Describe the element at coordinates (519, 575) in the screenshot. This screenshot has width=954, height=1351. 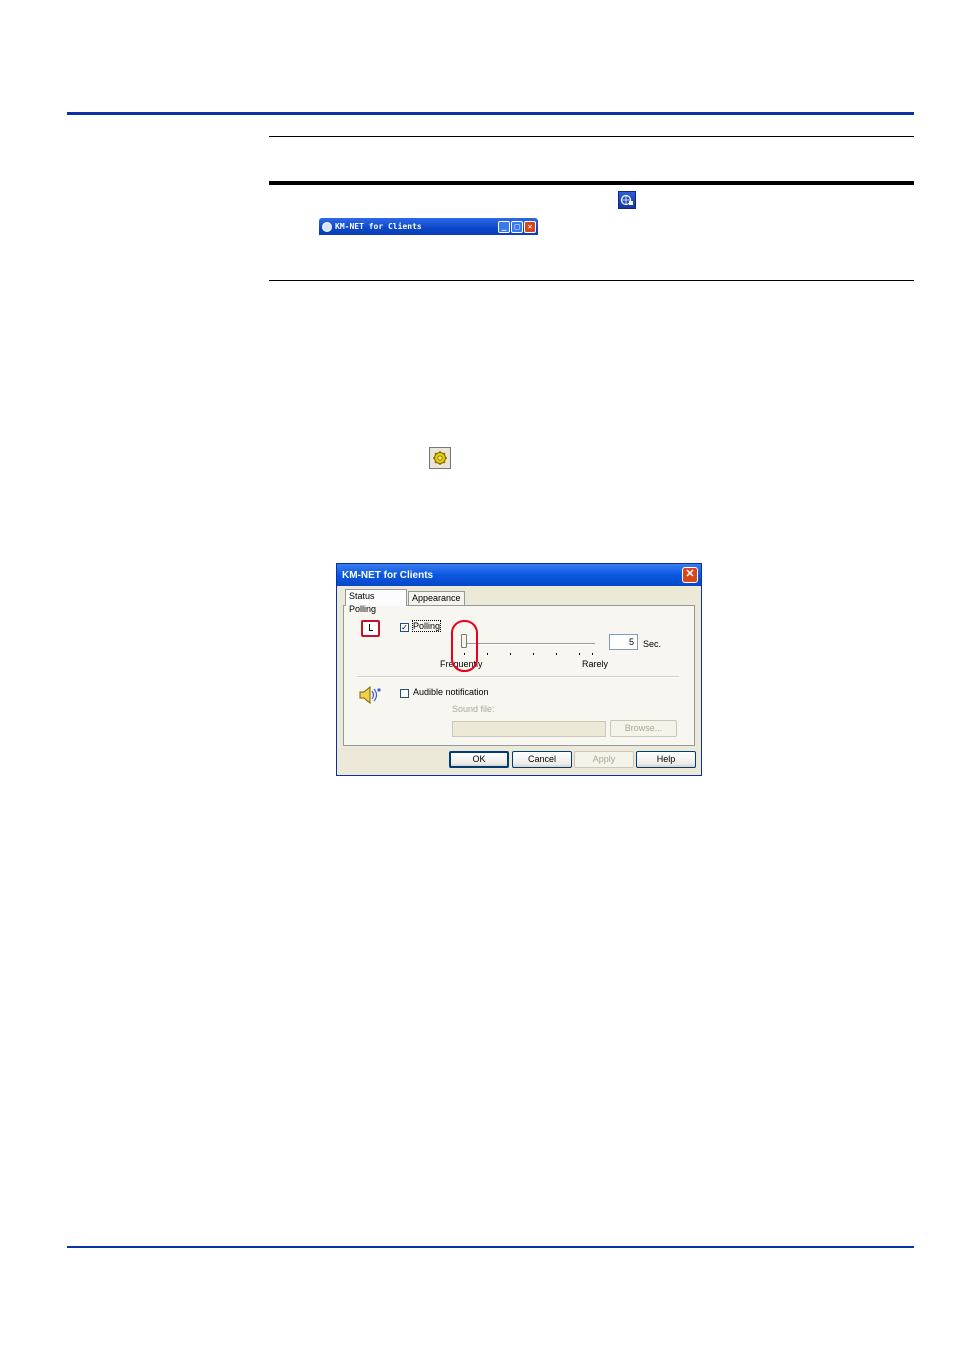
I see `dialog-titlebar: KM-NET for Clients` at that location.